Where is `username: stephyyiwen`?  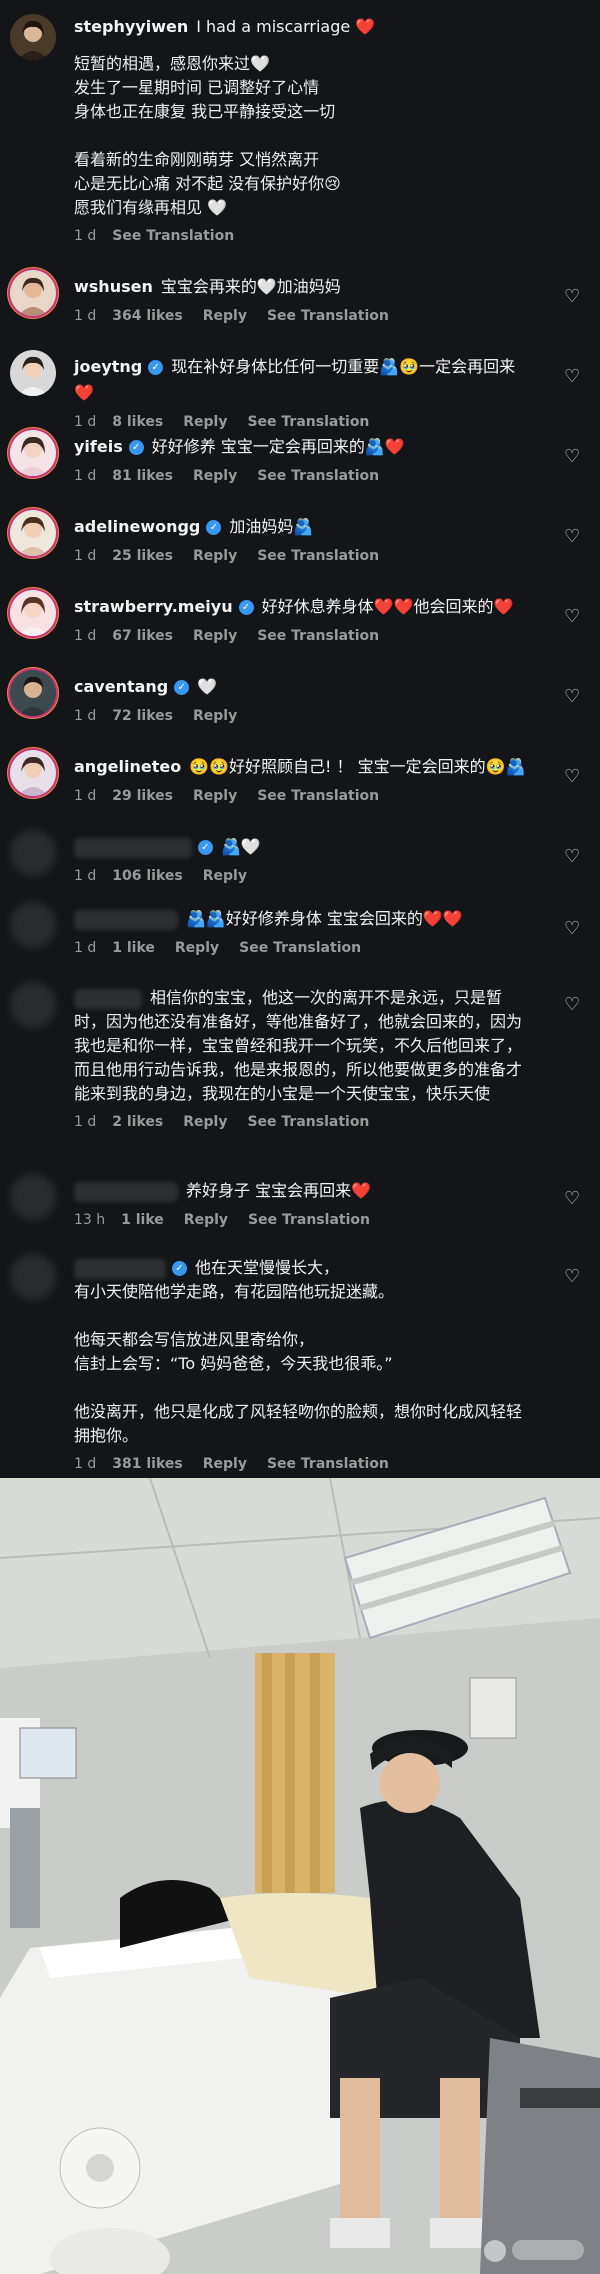 username: stephyyiwen is located at coordinates (131, 26).